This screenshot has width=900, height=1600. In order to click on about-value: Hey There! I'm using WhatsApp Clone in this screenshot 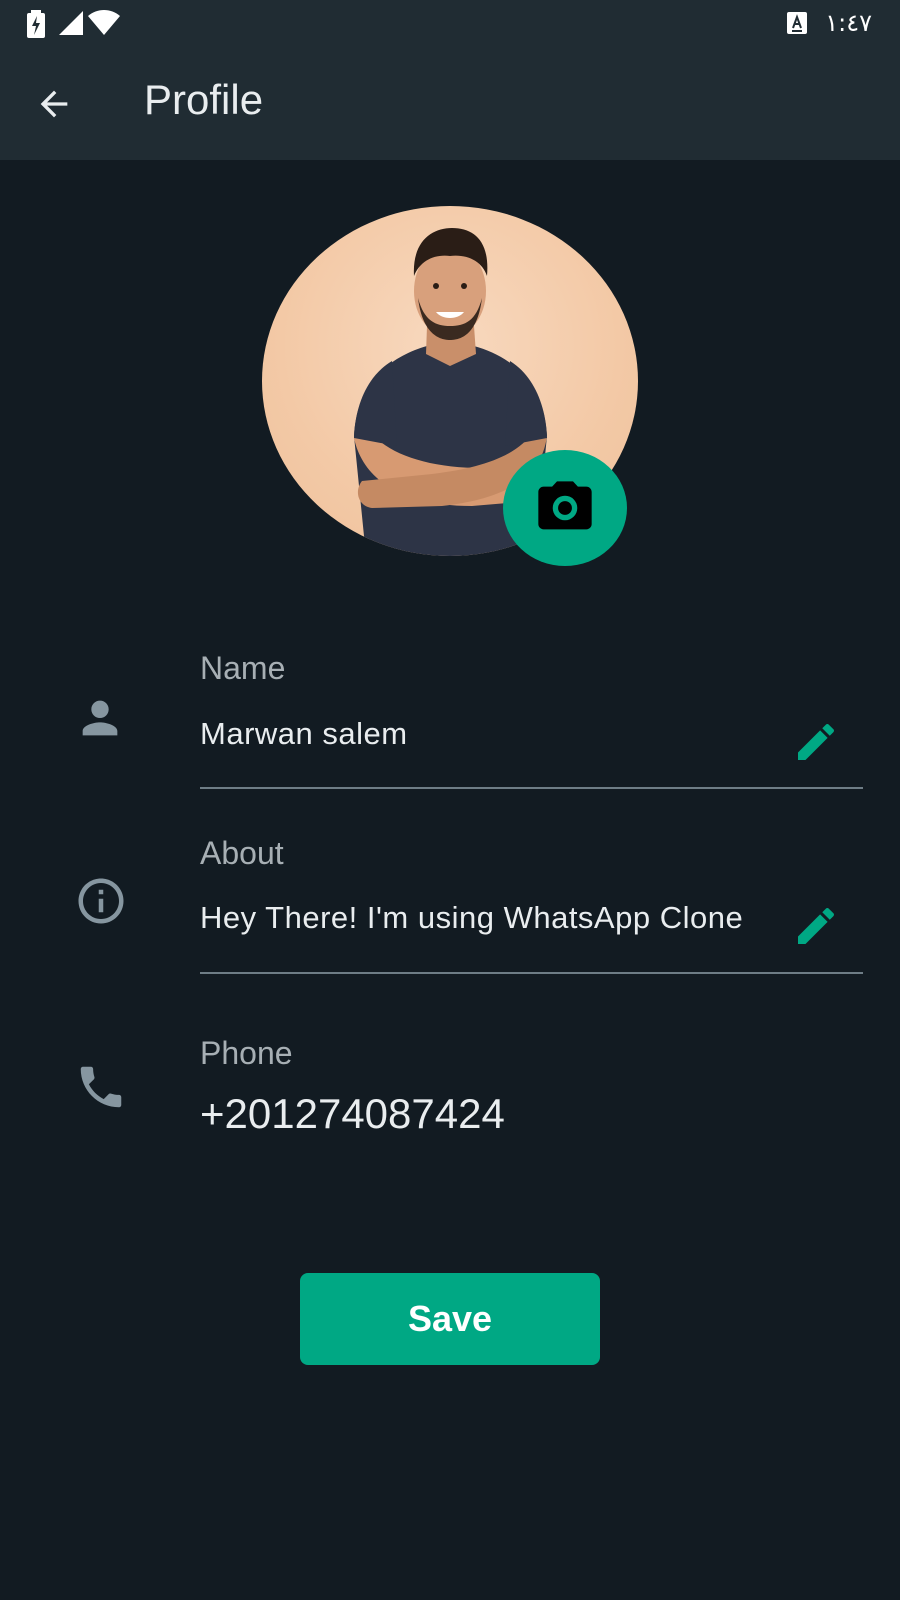, I will do `click(472, 917)`.